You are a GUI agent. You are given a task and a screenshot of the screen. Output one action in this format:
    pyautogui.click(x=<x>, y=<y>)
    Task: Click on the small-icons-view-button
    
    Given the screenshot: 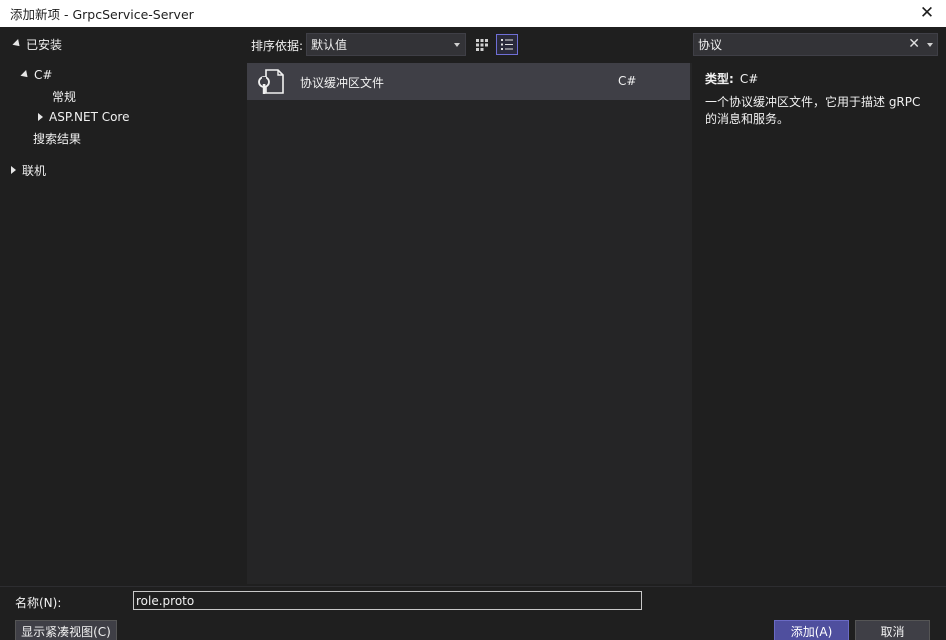 What is the action you would take?
    pyautogui.click(x=482, y=44)
    